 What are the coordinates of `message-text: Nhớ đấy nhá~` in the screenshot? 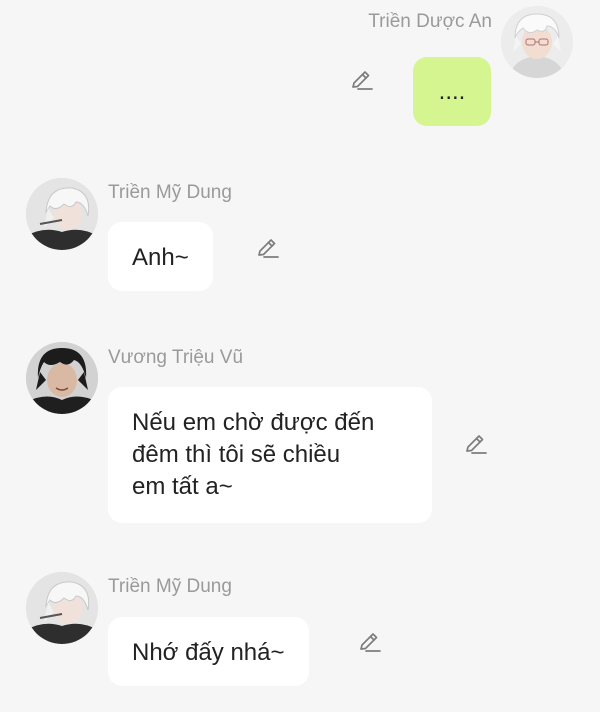 It's located at (208, 652).